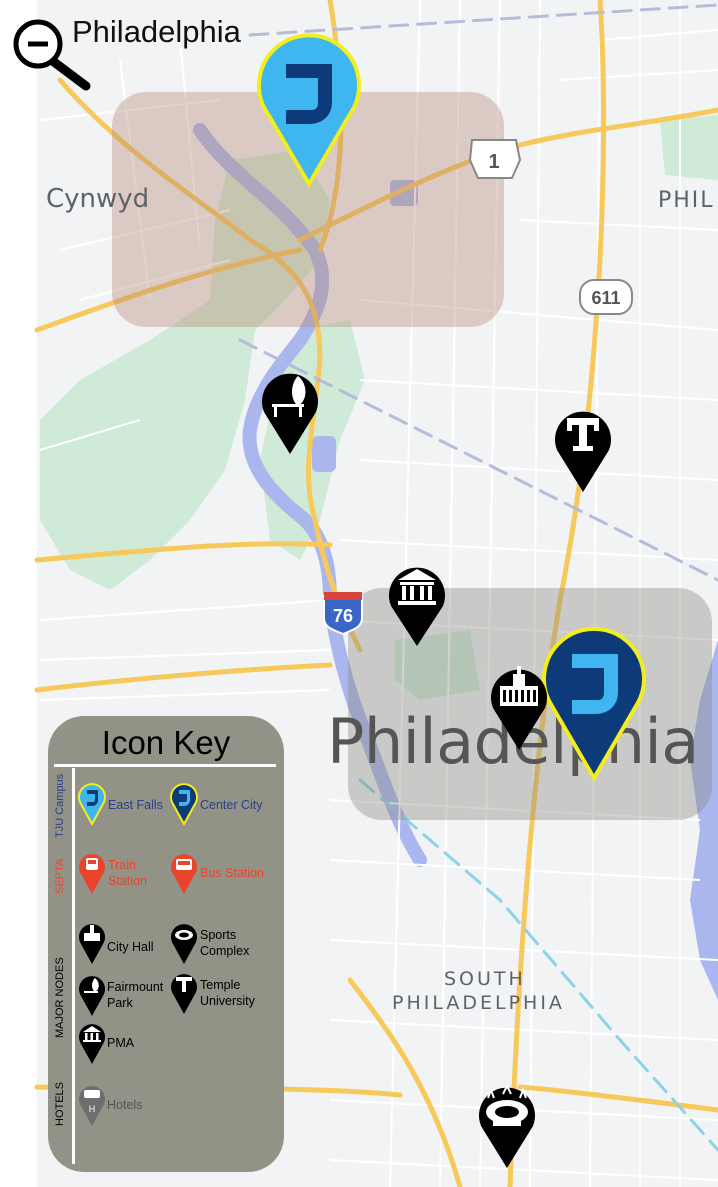 The width and height of the screenshot is (718, 1187). Describe the element at coordinates (92, 874) in the screenshot. I see `key-train-station-icon` at that location.